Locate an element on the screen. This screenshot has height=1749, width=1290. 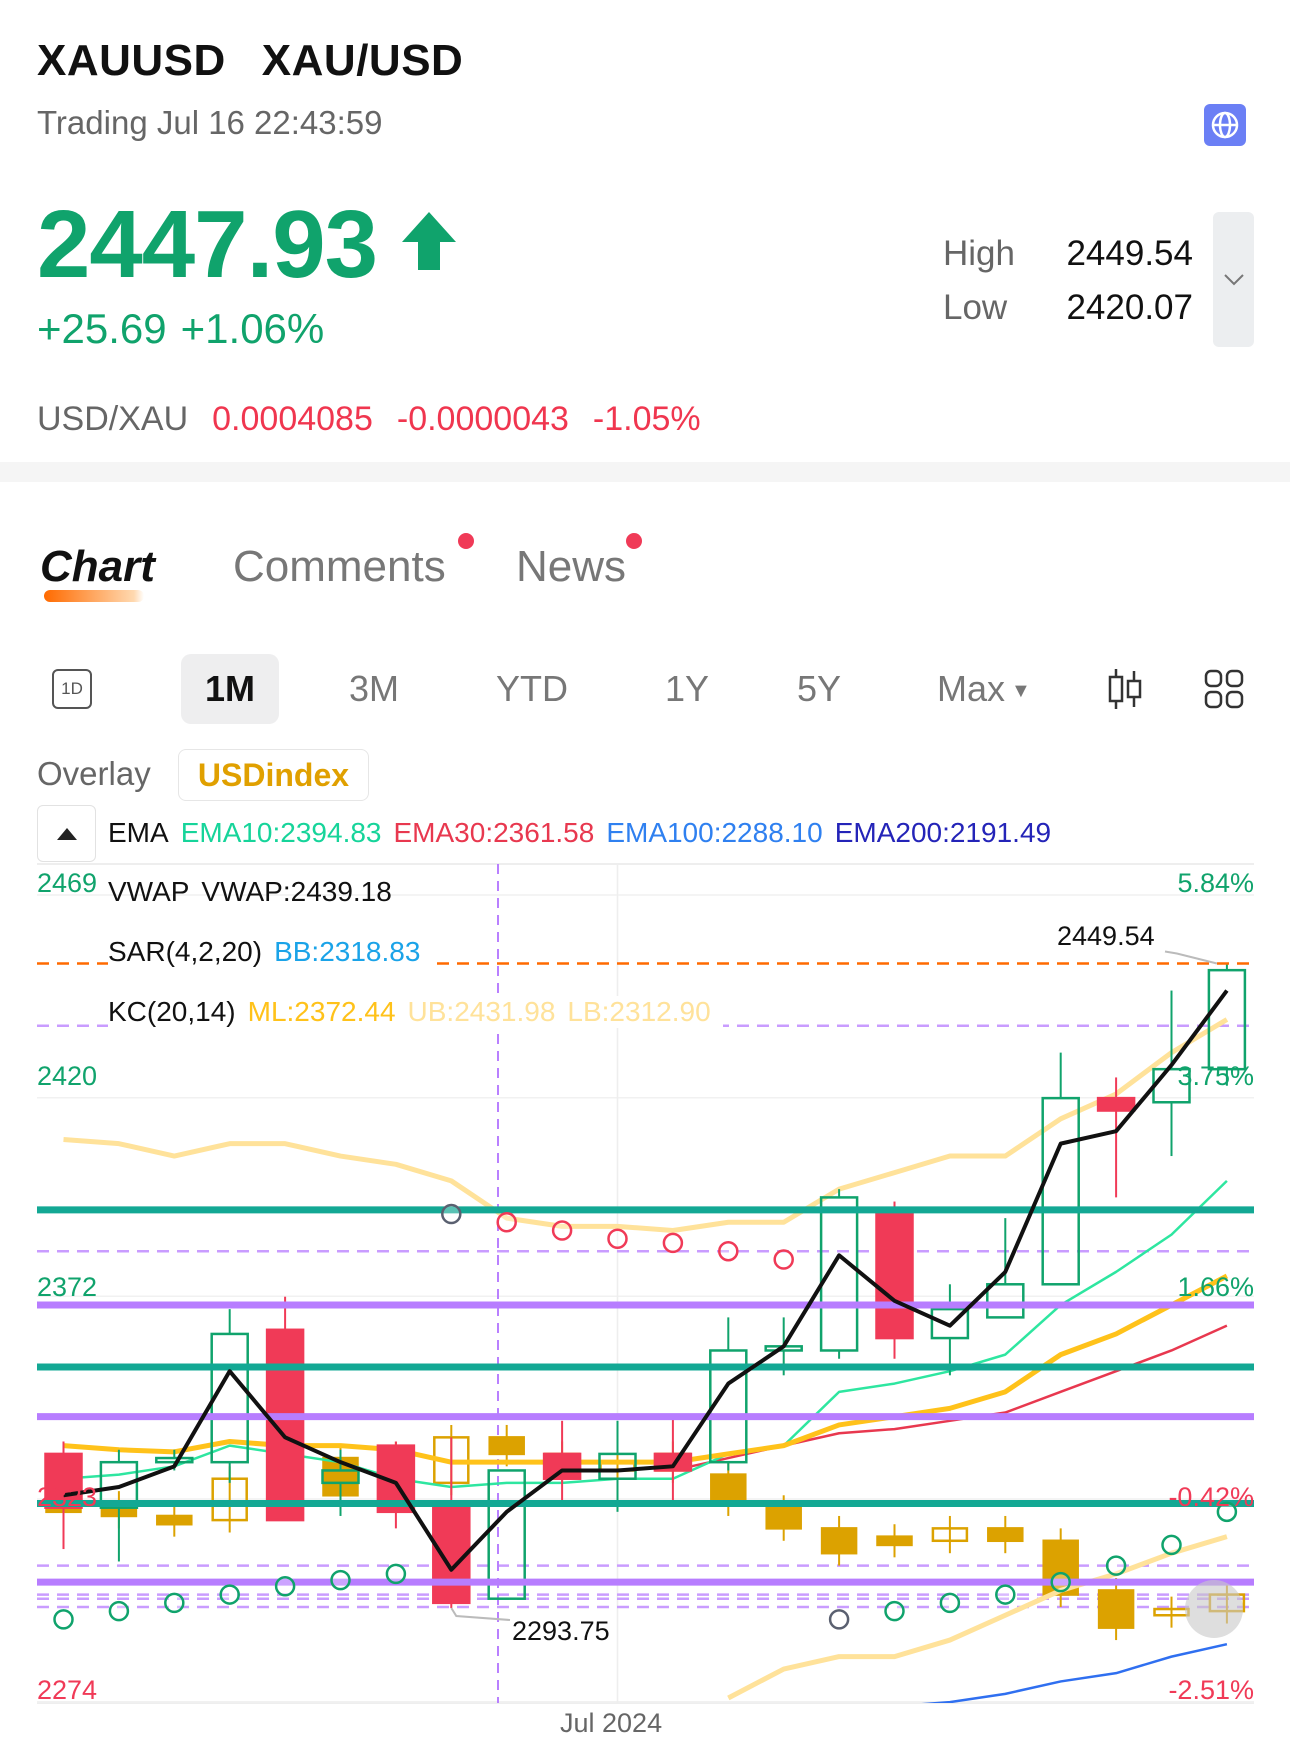
pct-tick-label: 1.66% is located at coordinates (1215, 1287).